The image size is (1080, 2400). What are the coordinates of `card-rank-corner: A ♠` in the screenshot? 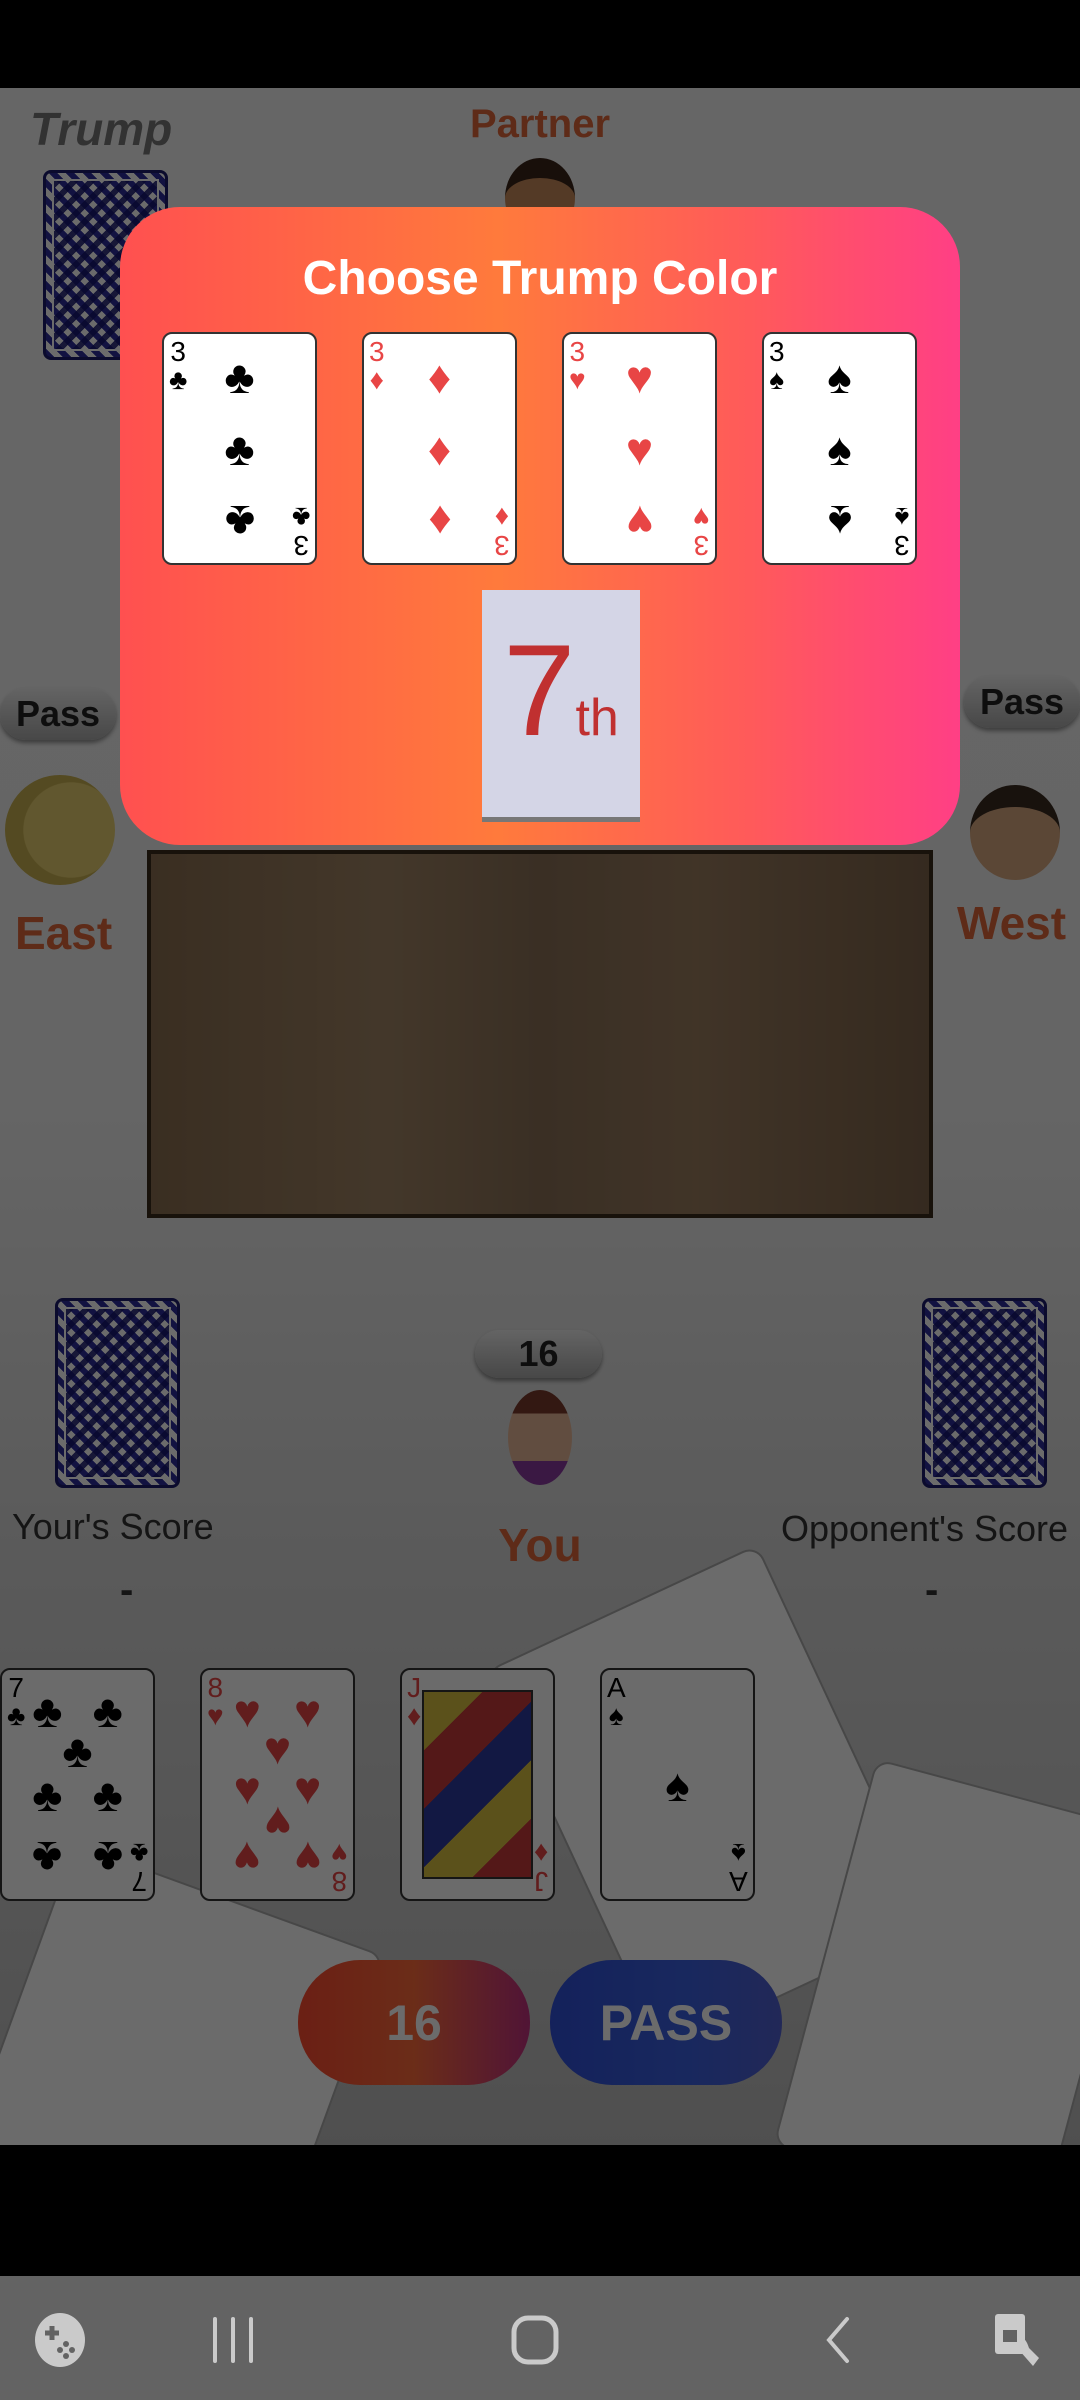 It's located at (616, 1701).